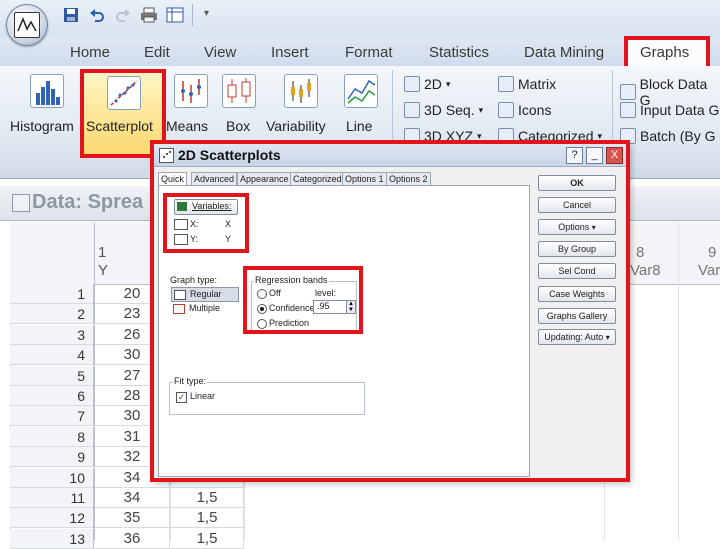 Image resolution: width=720 pixels, height=549 pixels. I want to click on input-data-graphs-button: Input Data G, so click(669, 110).